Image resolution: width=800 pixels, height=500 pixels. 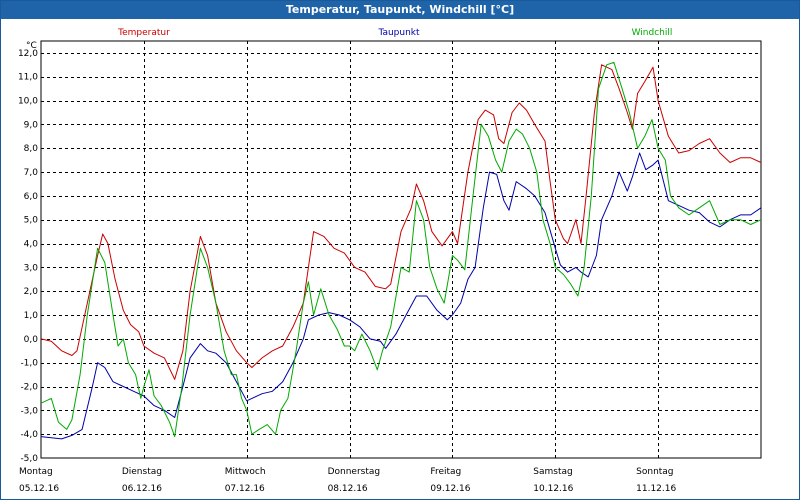 What do you see at coordinates (656, 489) in the screenshot?
I see `x-tick-date: 11.12.16` at bounding box center [656, 489].